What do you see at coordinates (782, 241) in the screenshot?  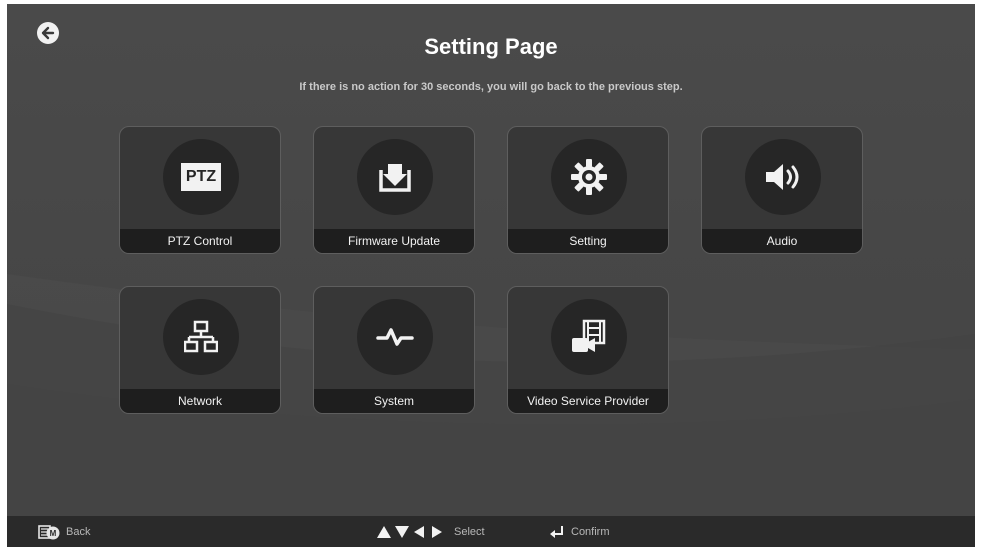 I see `tile-label: Audio` at bounding box center [782, 241].